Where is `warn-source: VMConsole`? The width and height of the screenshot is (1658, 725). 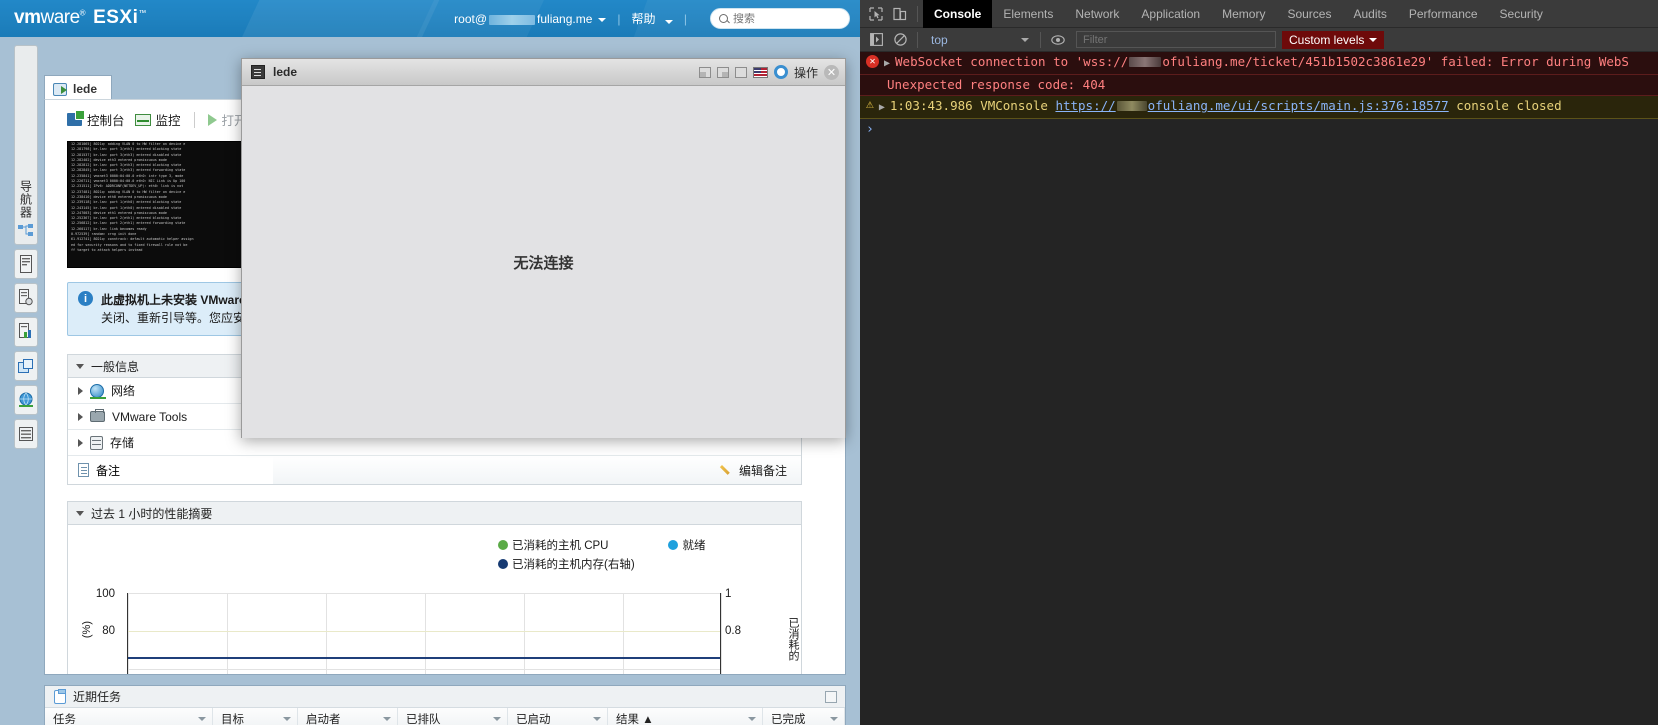
warn-source: VMConsole is located at coordinates (1014, 105).